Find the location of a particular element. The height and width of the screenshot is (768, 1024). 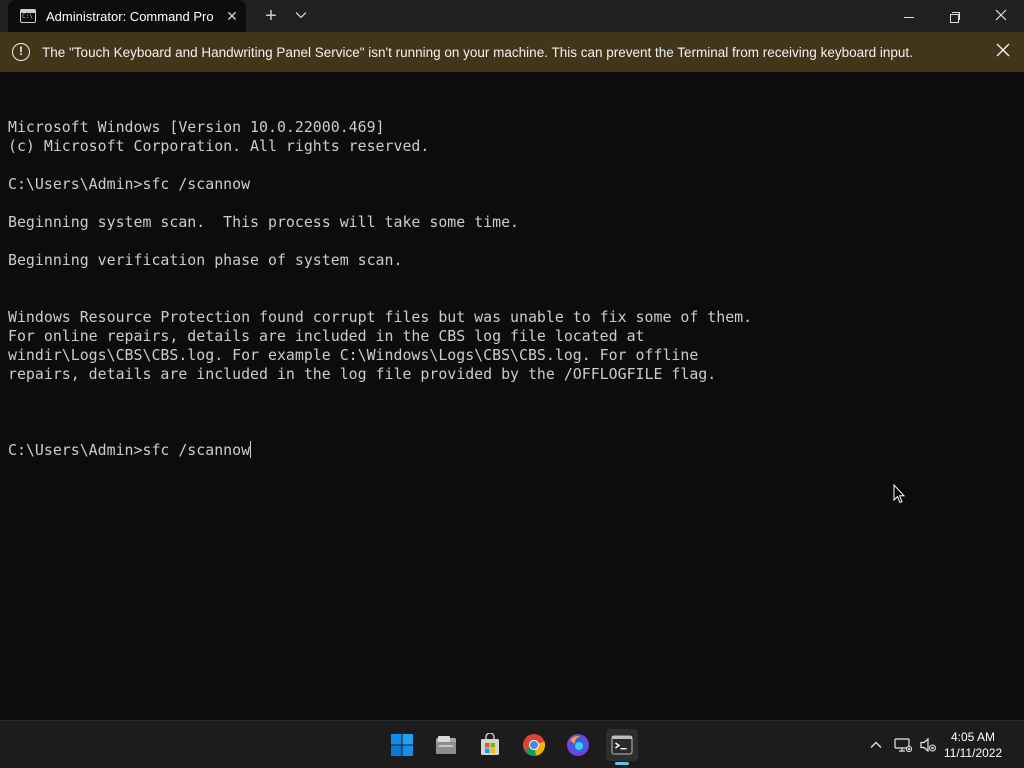

show-hidden-icons-chevron-icon is located at coordinates (876, 745).